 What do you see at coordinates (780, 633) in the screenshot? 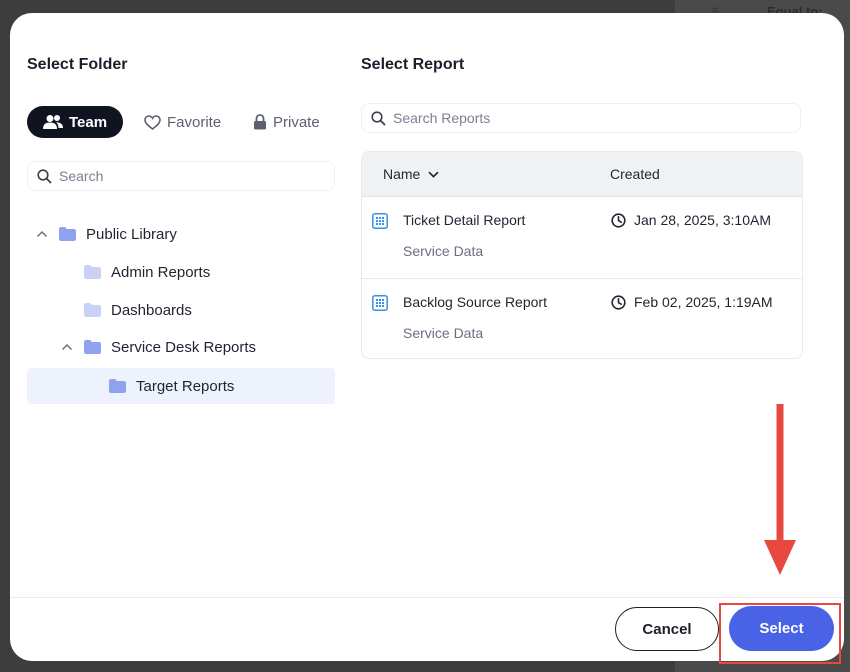
I see `select-button-highlight` at bounding box center [780, 633].